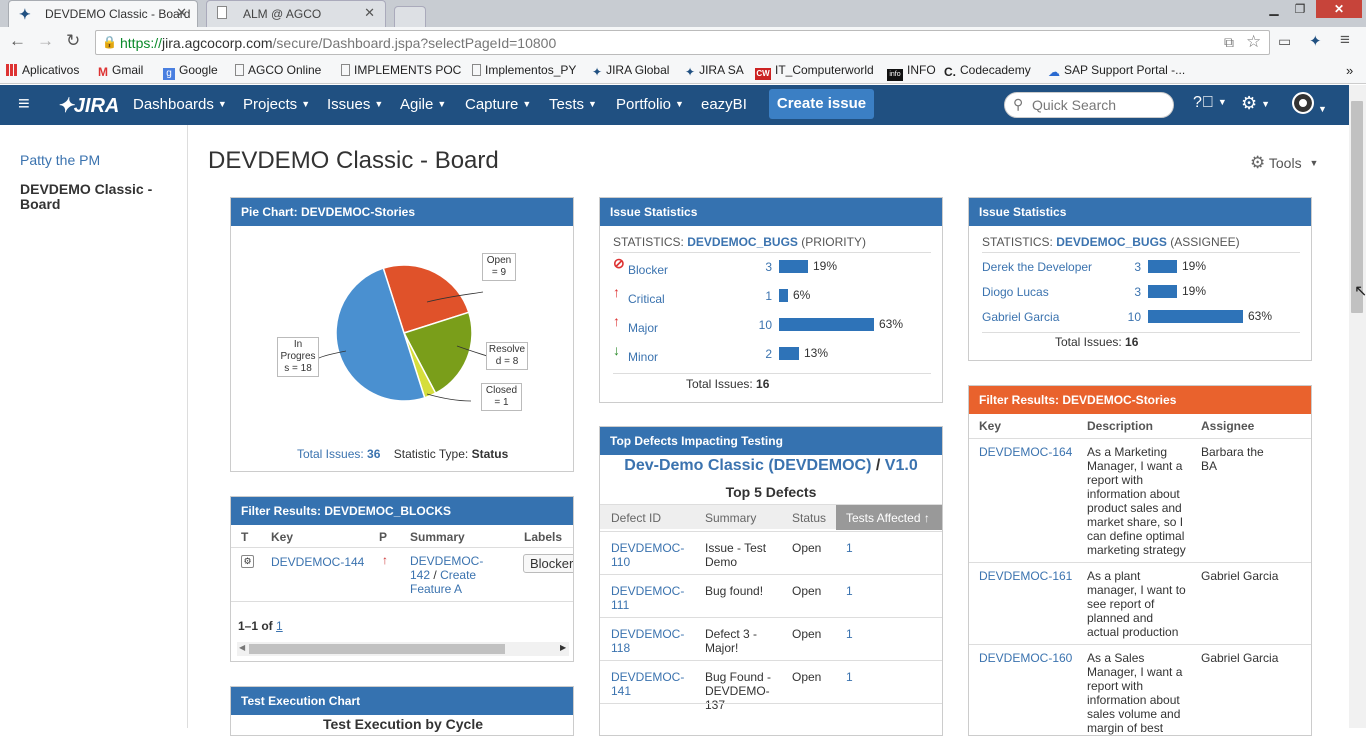  I want to click on bookmark-codecademy: C. Codecademy, so click(987, 71).